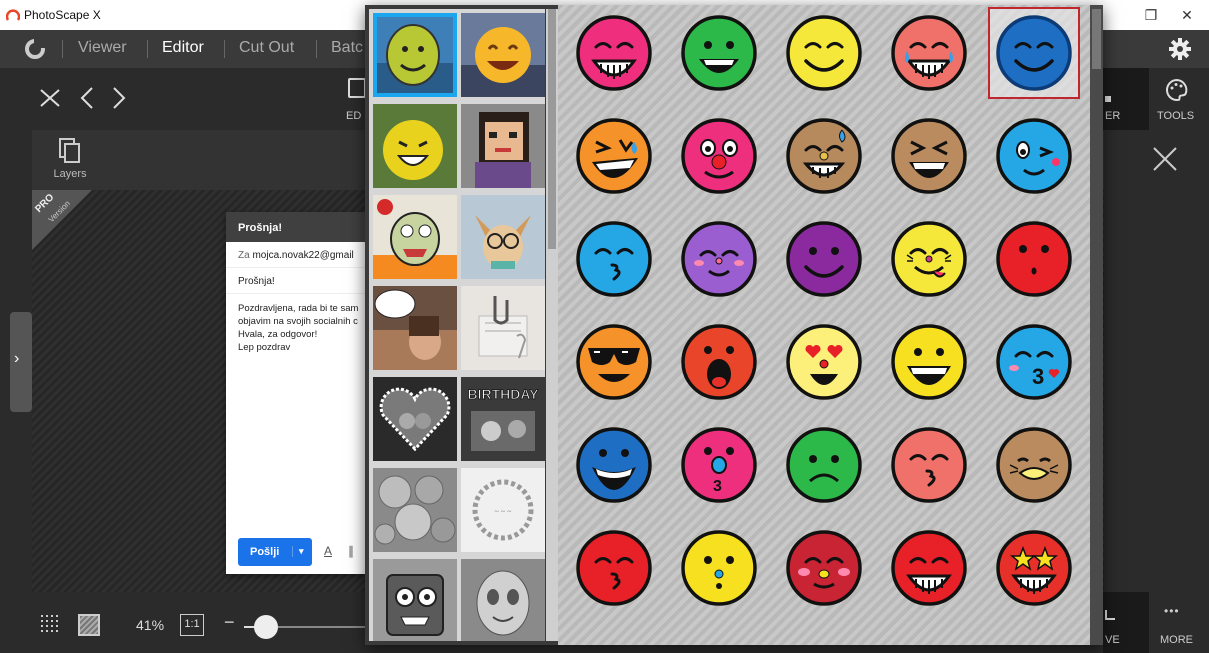  What do you see at coordinates (1177, 89) in the screenshot?
I see `palette-icon` at bounding box center [1177, 89].